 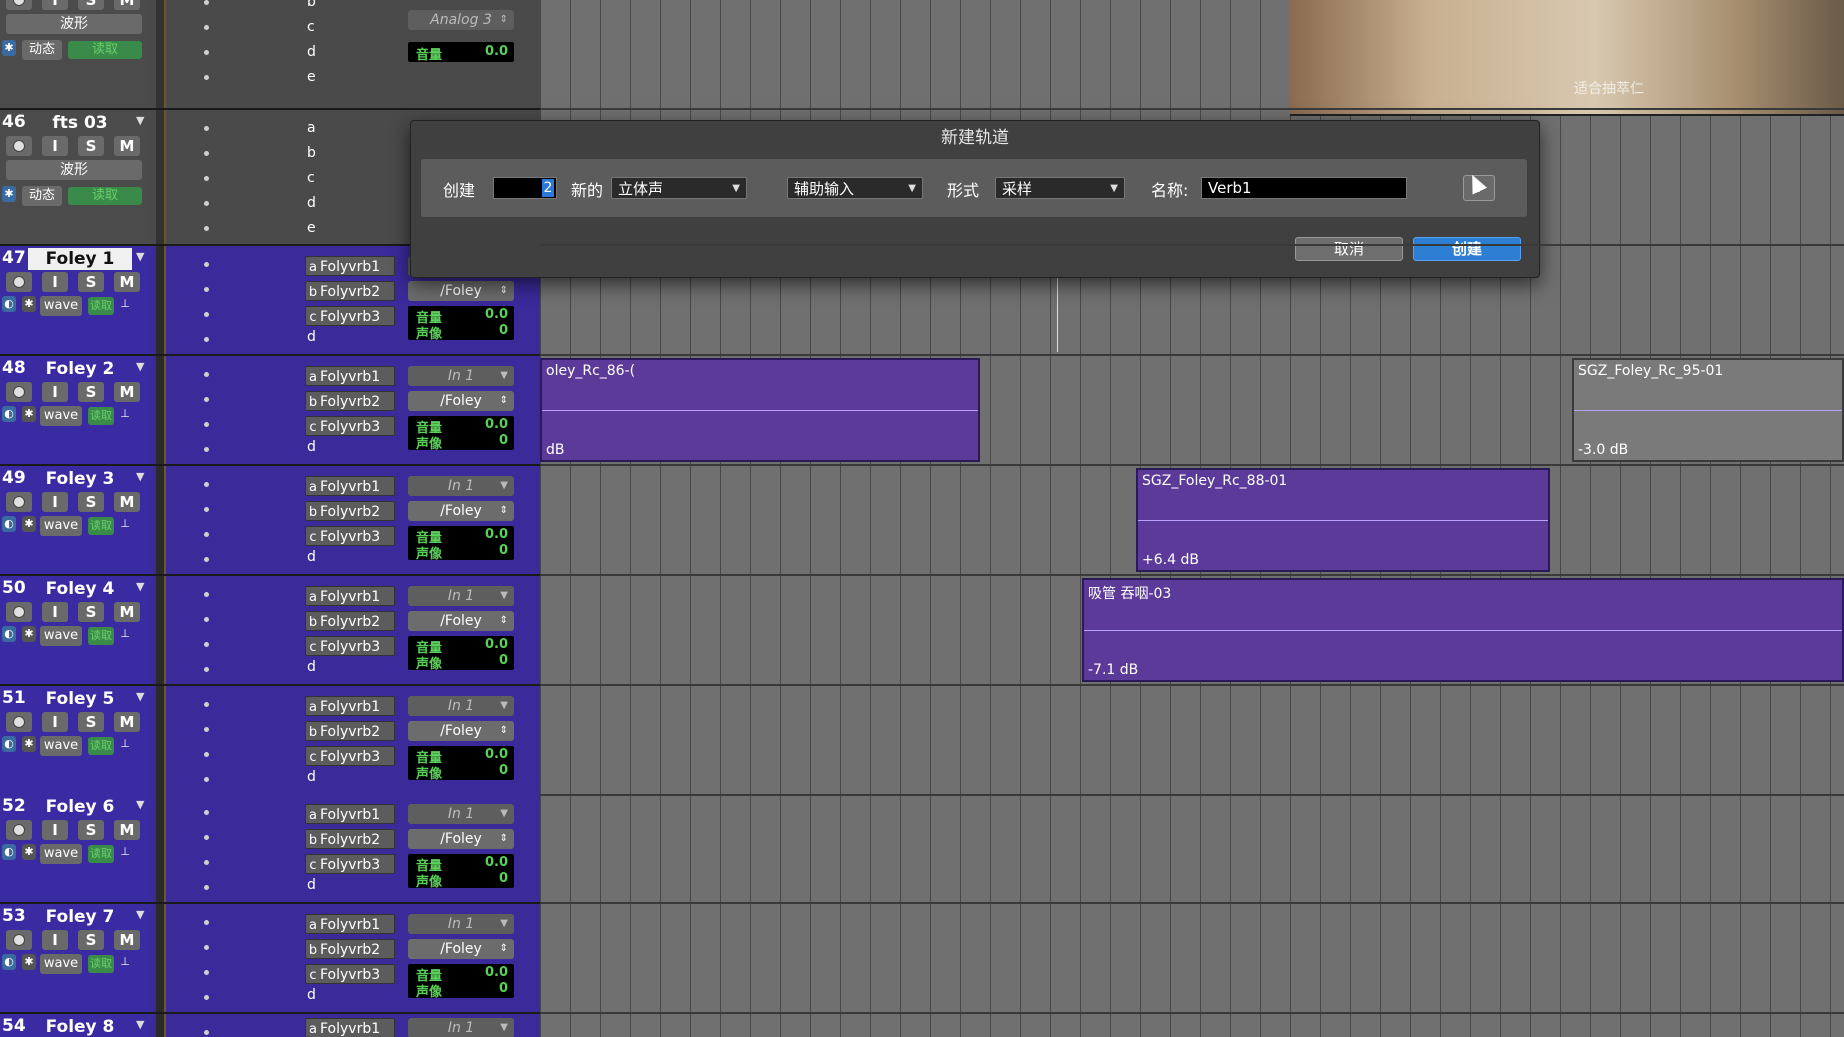 What do you see at coordinates (555, 450) in the screenshot?
I see `clip-gain: dB` at bounding box center [555, 450].